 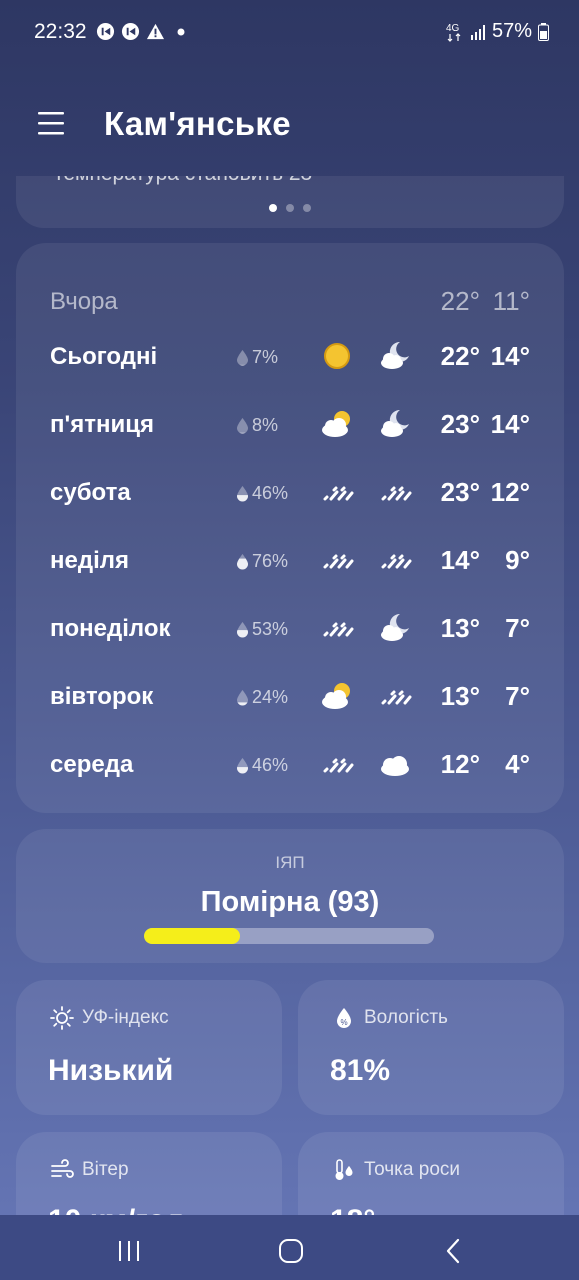 I want to click on precipitation: 8%, so click(x=257, y=425).